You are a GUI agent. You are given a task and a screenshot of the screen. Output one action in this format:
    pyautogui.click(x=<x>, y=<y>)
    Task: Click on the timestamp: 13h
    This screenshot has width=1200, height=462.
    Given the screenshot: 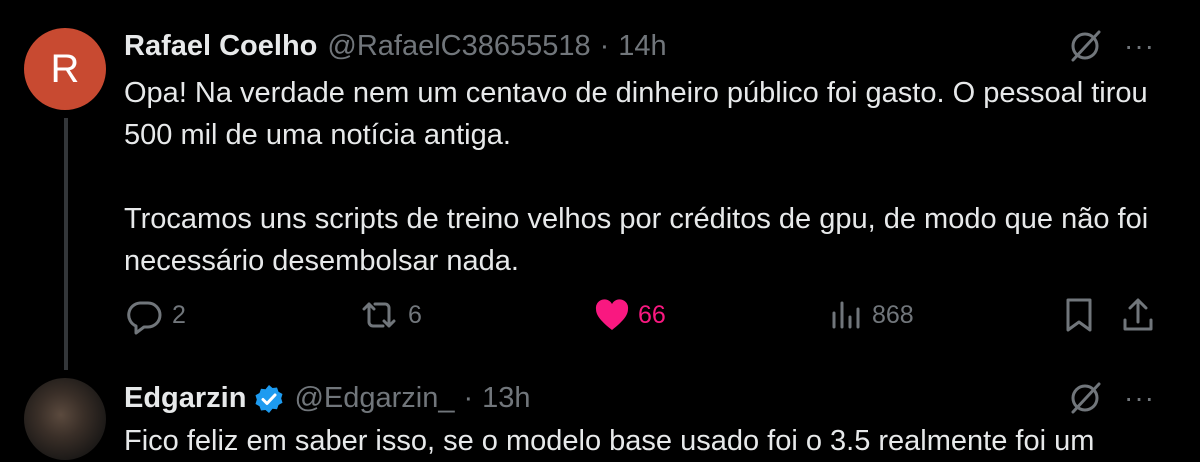 What is the action you would take?
    pyautogui.click(x=506, y=398)
    